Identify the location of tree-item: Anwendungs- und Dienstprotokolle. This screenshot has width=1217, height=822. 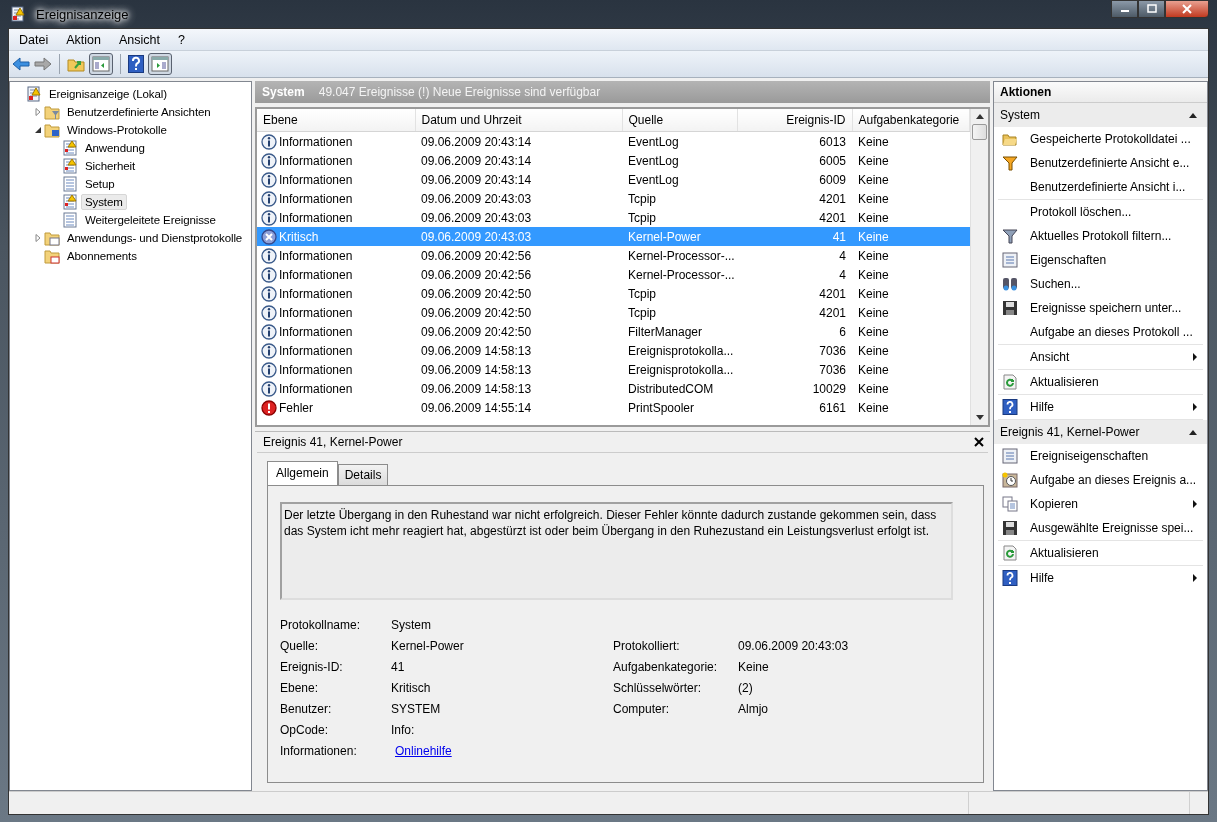
(155, 238).